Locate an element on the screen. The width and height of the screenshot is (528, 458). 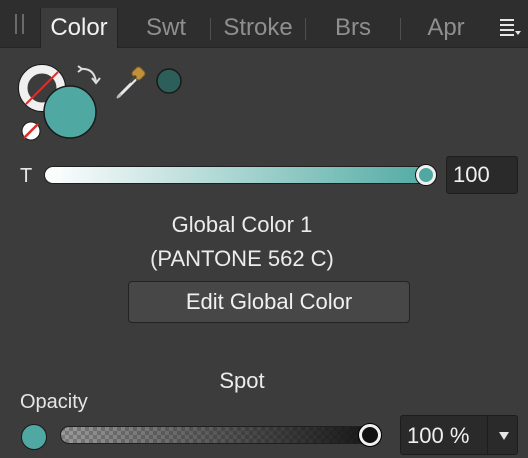
opacity-color-swatch is located at coordinates (34, 437).